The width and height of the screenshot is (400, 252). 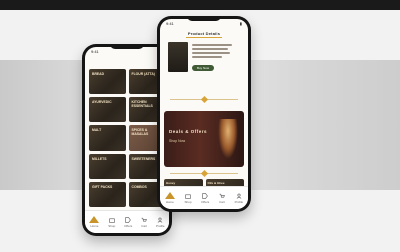 What do you see at coordinates (102, 186) in the screenshot?
I see `category-label: Gift Packs` at bounding box center [102, 186].